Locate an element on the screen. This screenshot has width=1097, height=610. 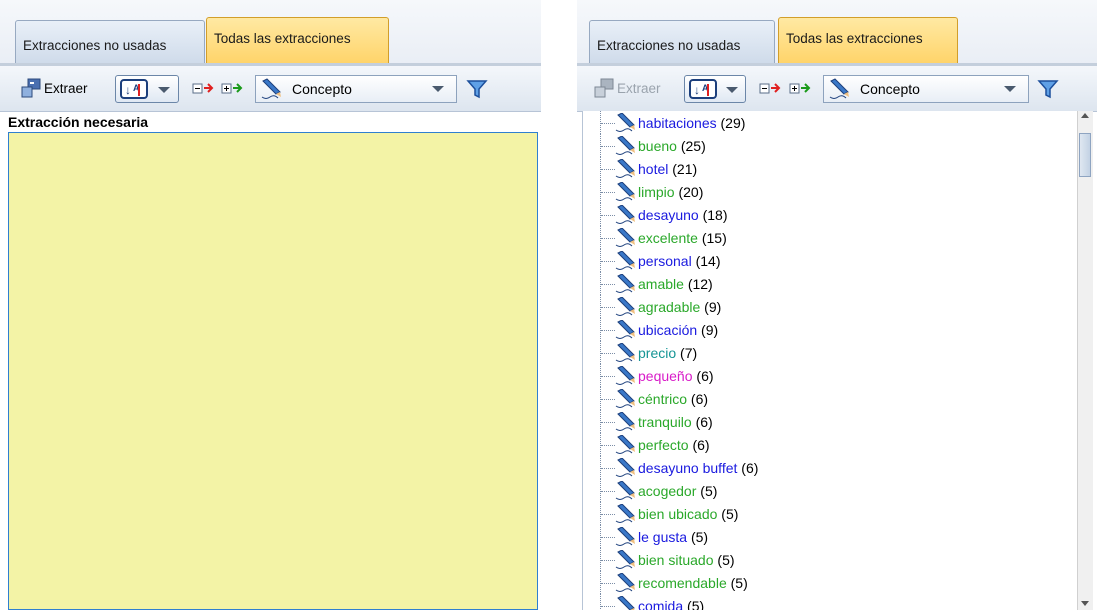
concept-term: limpio is located at coordinates (656, 192).